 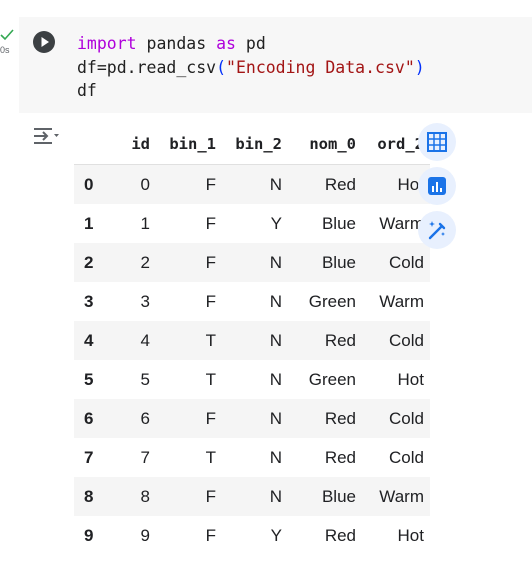 I want to click on row-index: 1, so click(x=89, y=223).